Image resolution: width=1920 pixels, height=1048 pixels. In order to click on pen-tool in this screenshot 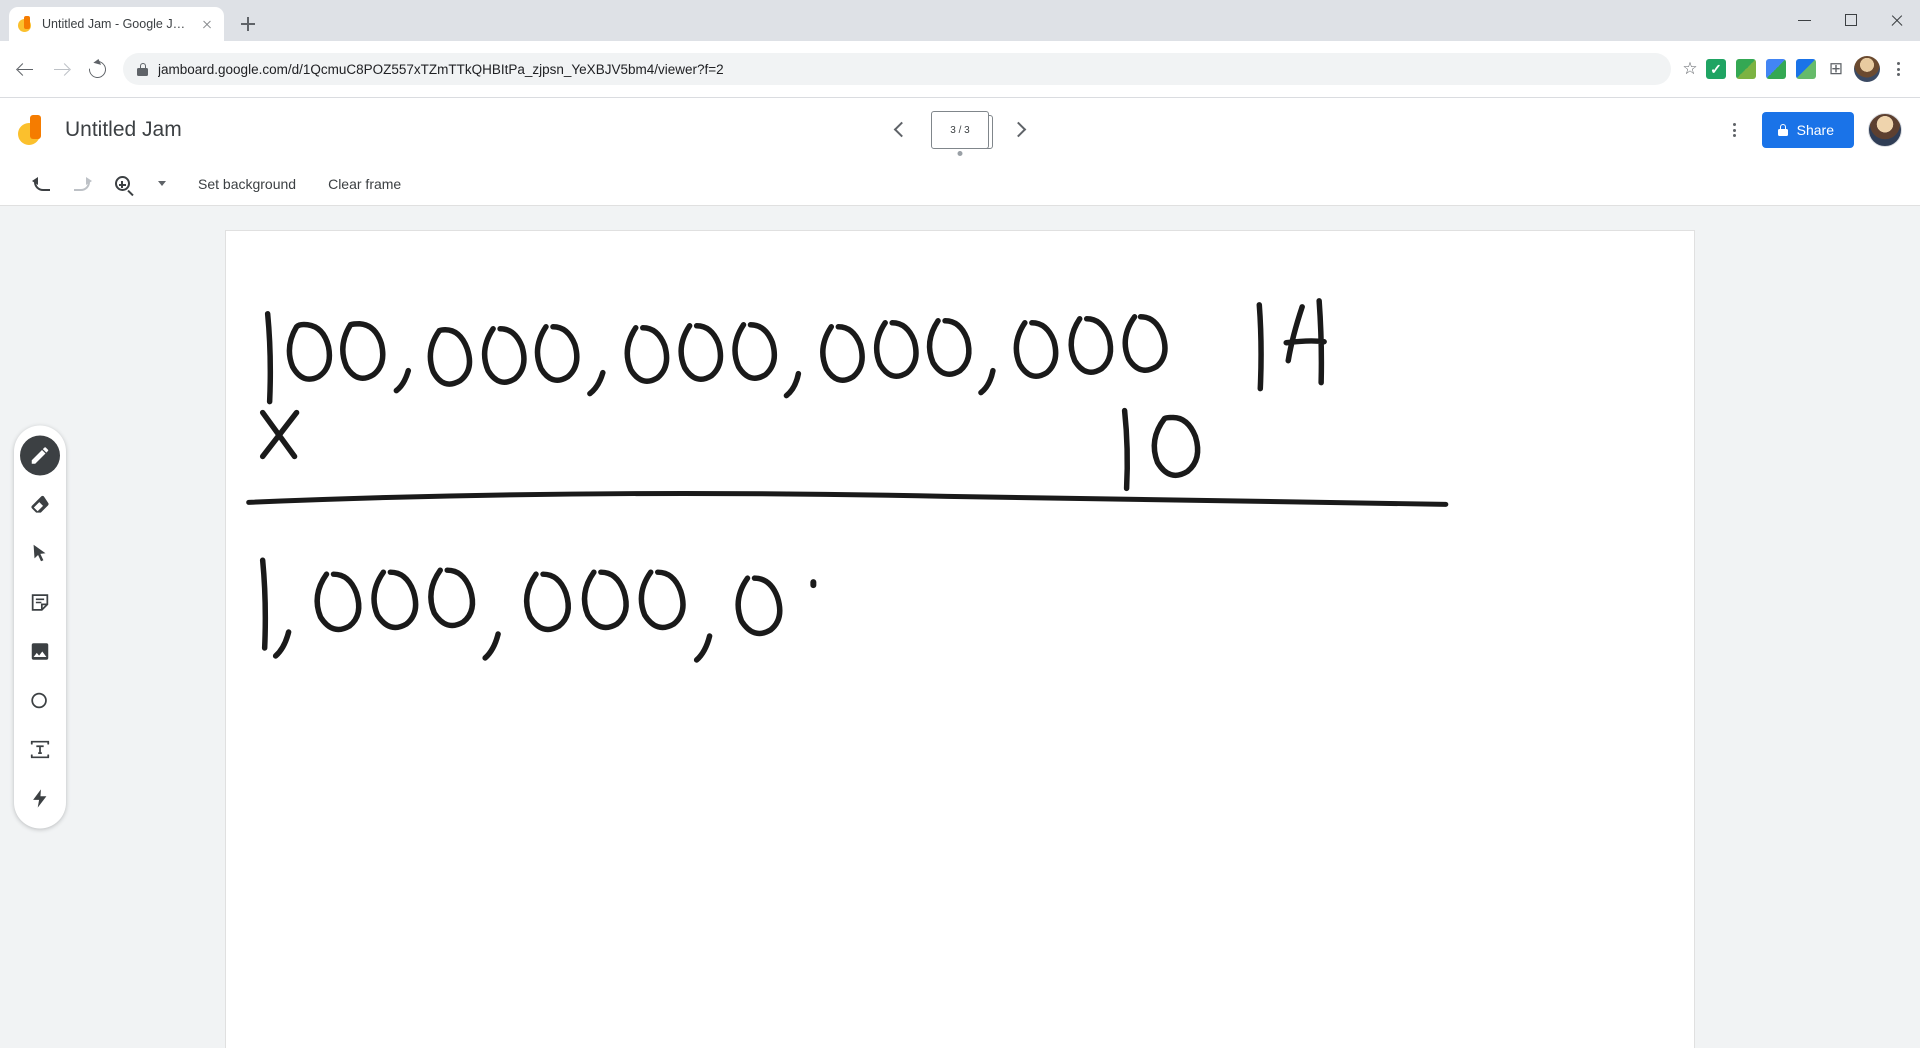, I will do `click(40, 455)`.